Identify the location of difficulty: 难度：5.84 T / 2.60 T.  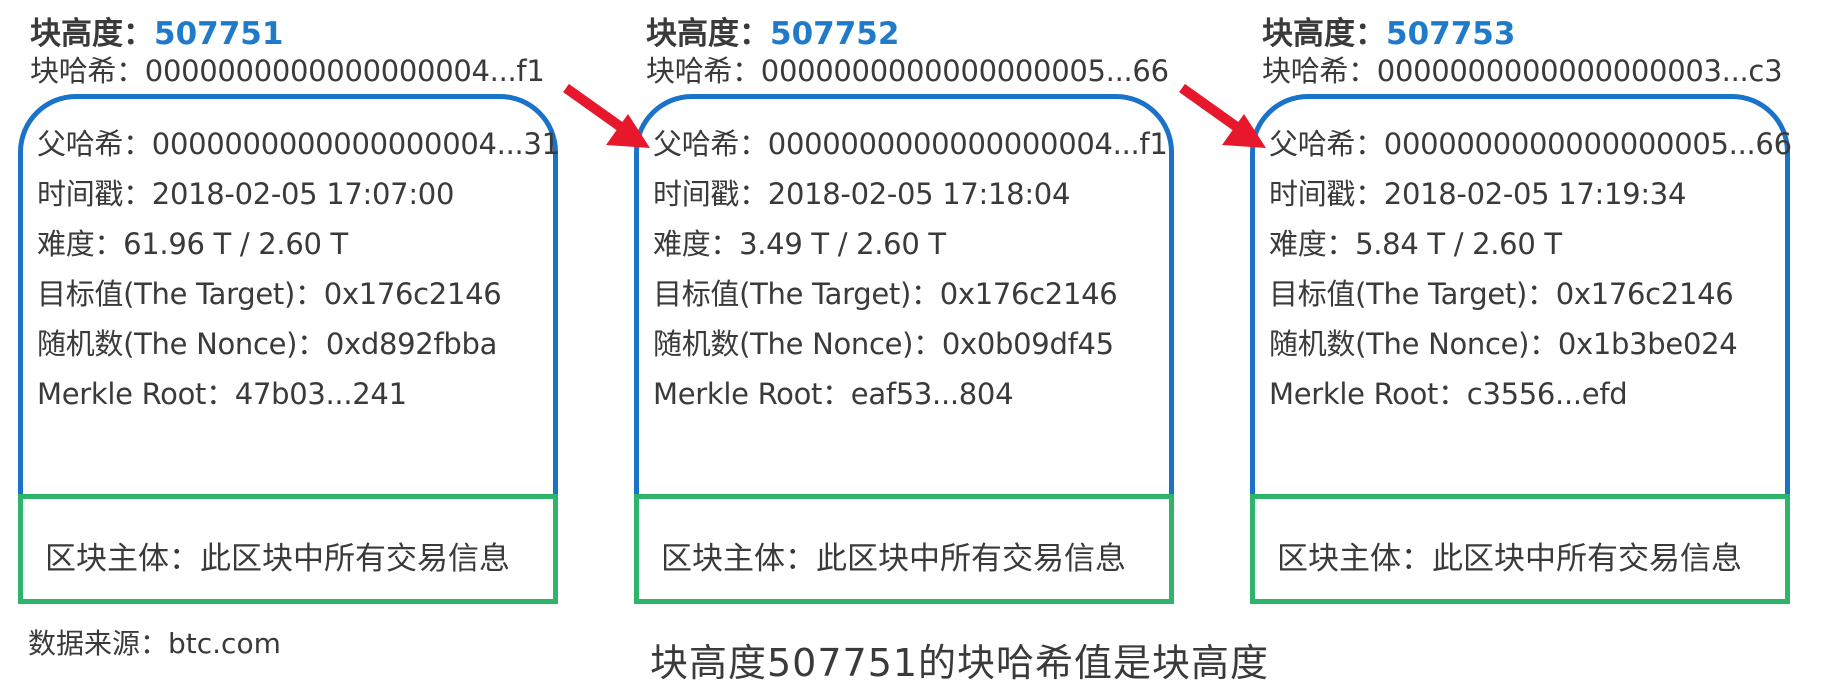
(1415, 244).